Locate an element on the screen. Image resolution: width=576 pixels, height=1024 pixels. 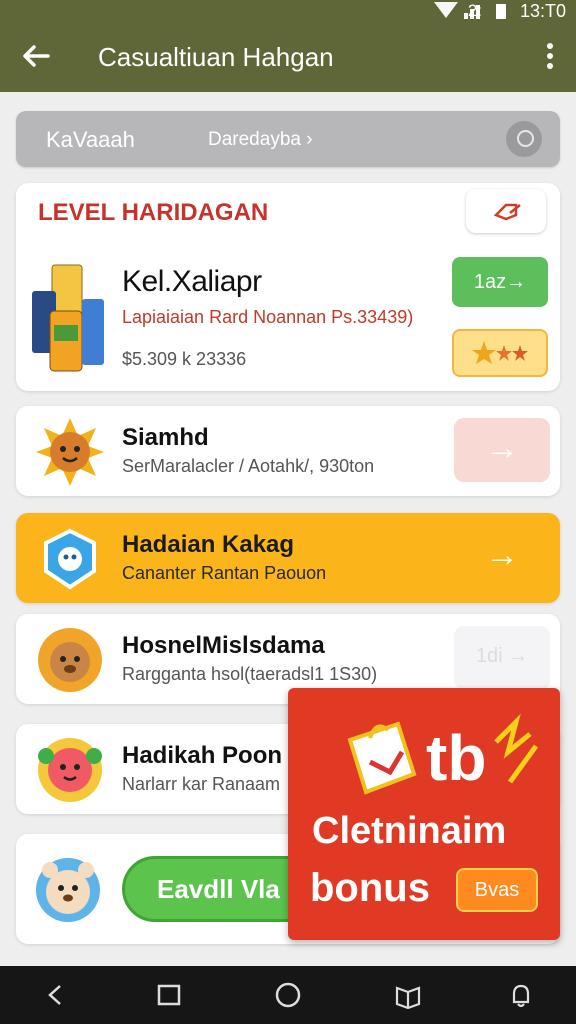
product-description: Lapiaiaian Rard Noannan Ps.33439) is located at coordinates (268, 317).